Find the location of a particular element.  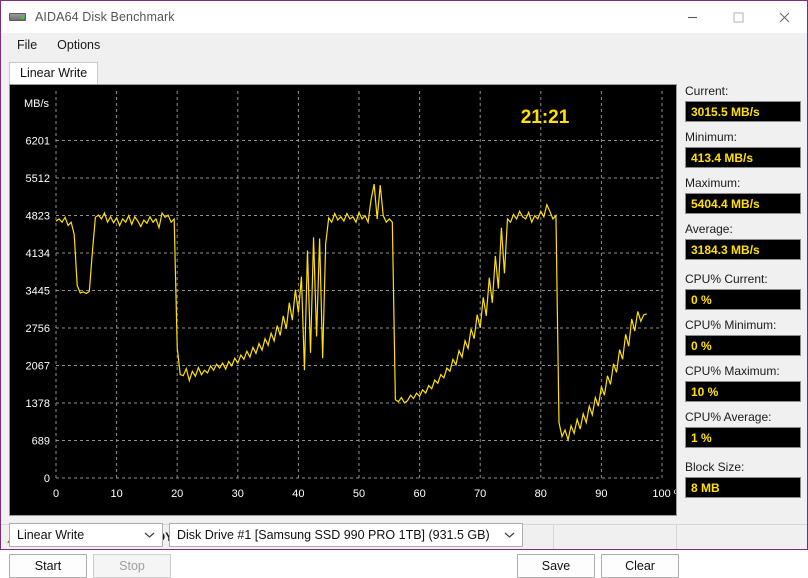

x-axis-tick-label: 0 is located at coordinates (56, 494).